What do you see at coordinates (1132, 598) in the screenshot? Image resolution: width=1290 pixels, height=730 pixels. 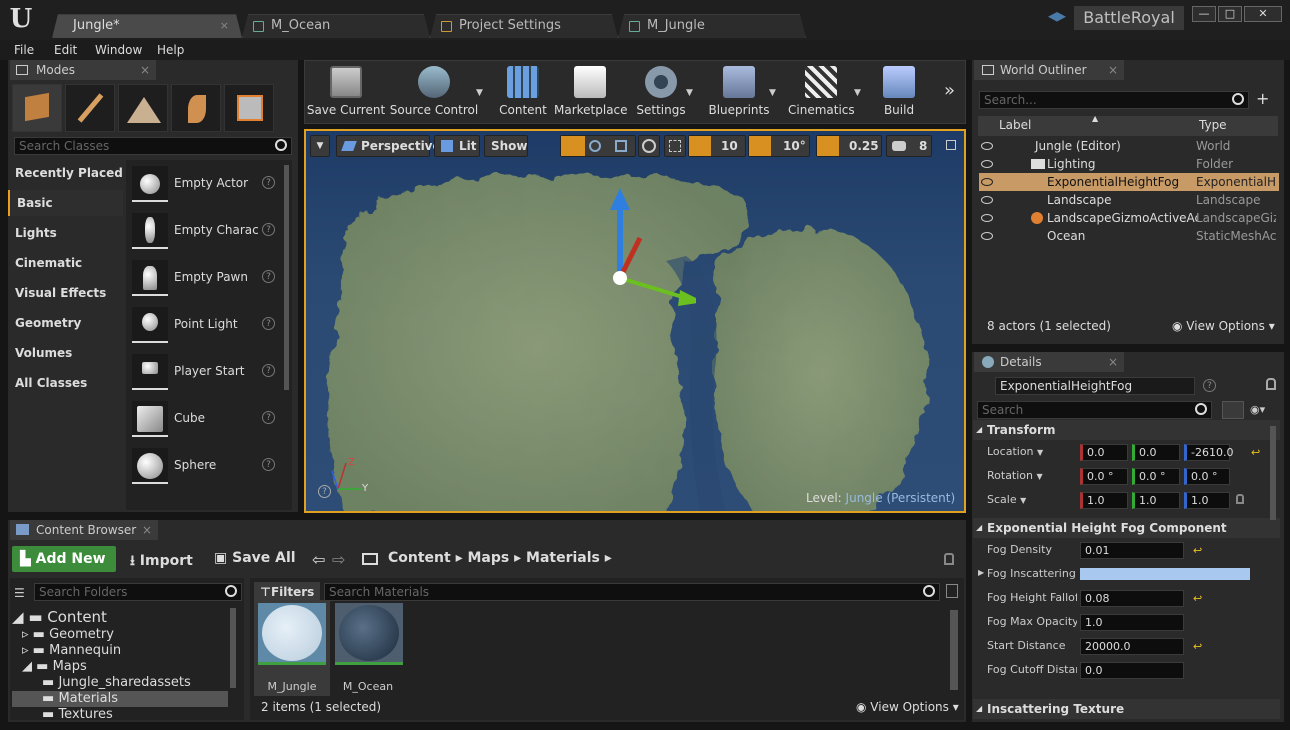 I see `fog-height-falloff-field: 0.08` at bounding box center [1132, 598].